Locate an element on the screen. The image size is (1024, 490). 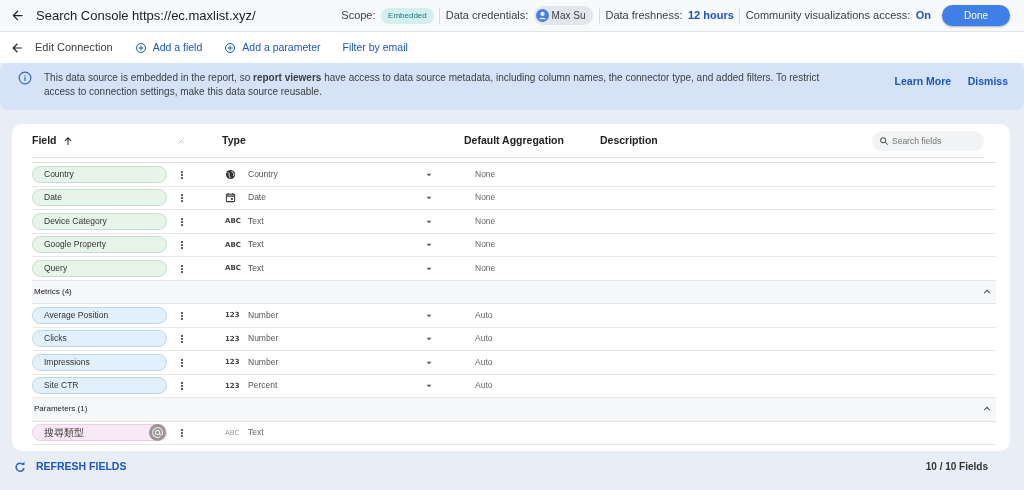
credentials-label: Data credentials: is located at coordinates (487, 16).